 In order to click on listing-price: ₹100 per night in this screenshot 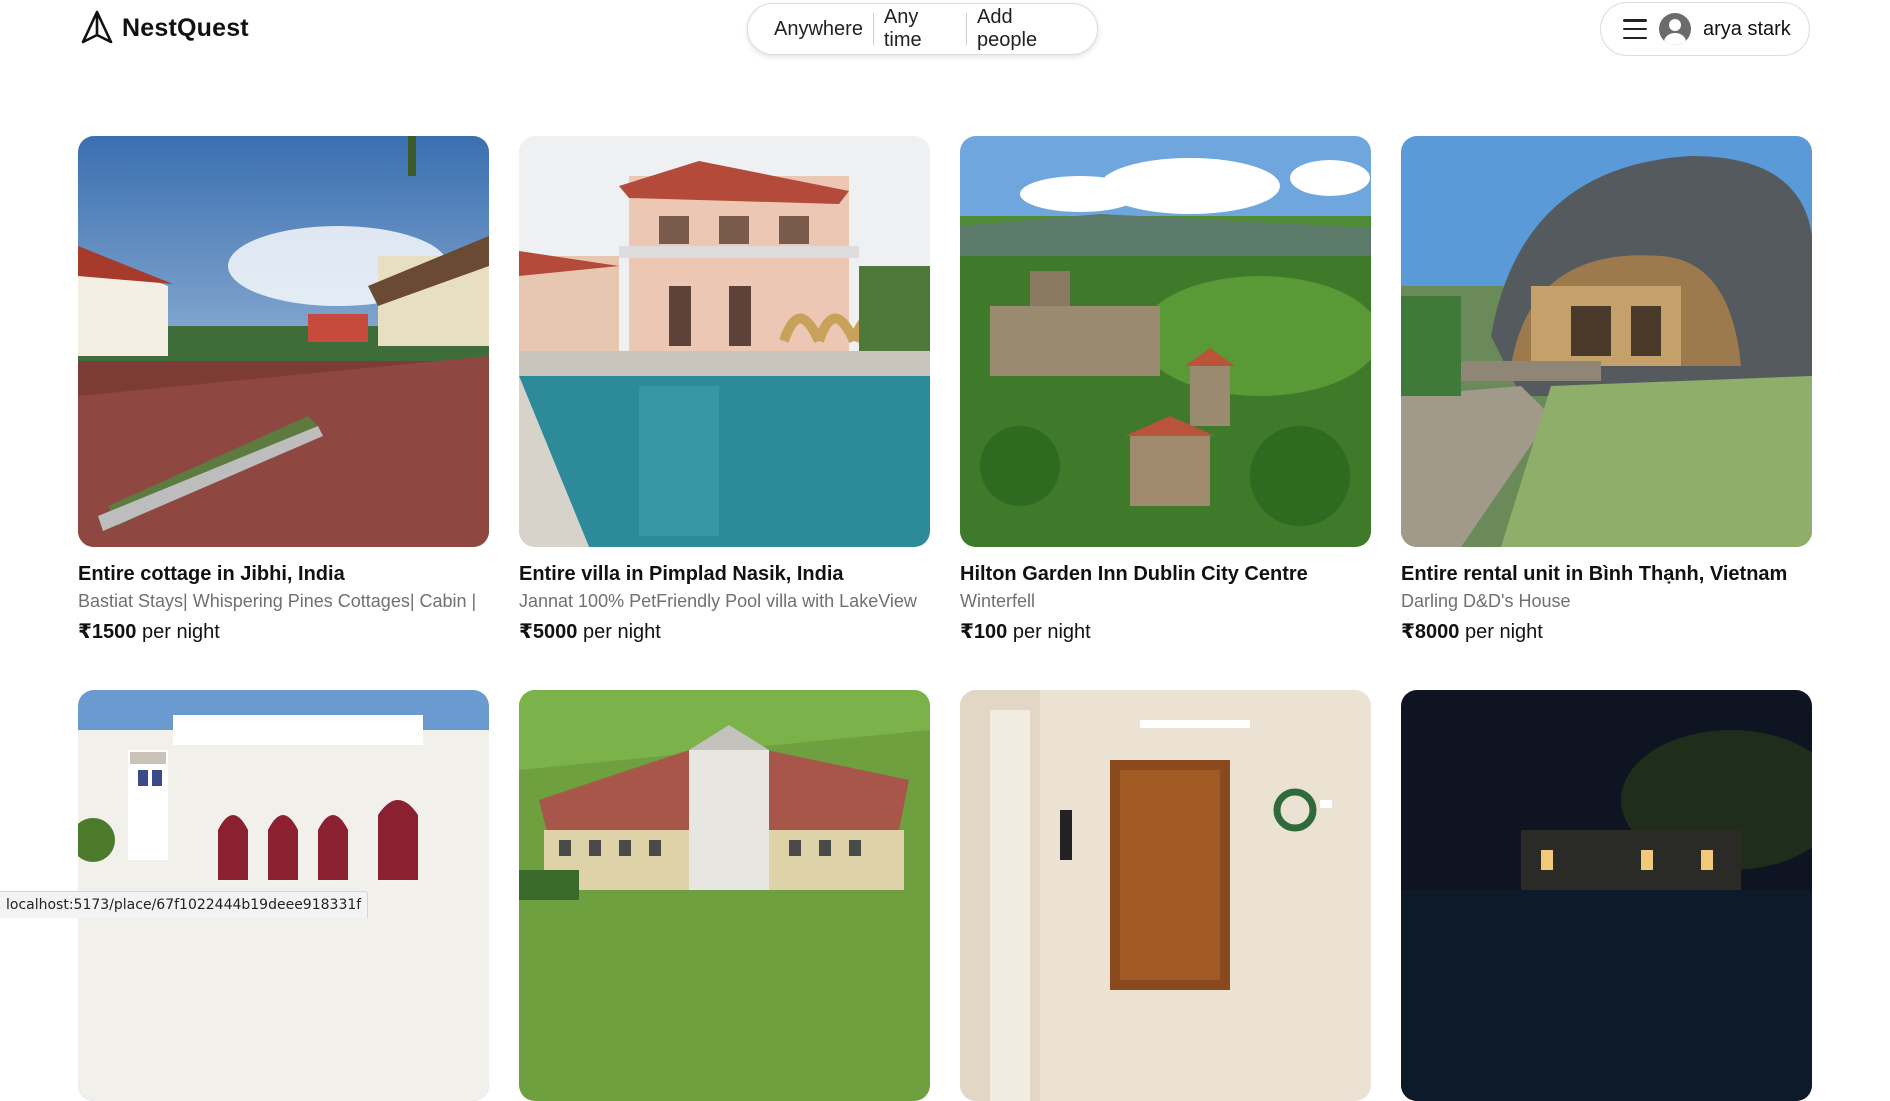, I will do `click(1165, 632)`.